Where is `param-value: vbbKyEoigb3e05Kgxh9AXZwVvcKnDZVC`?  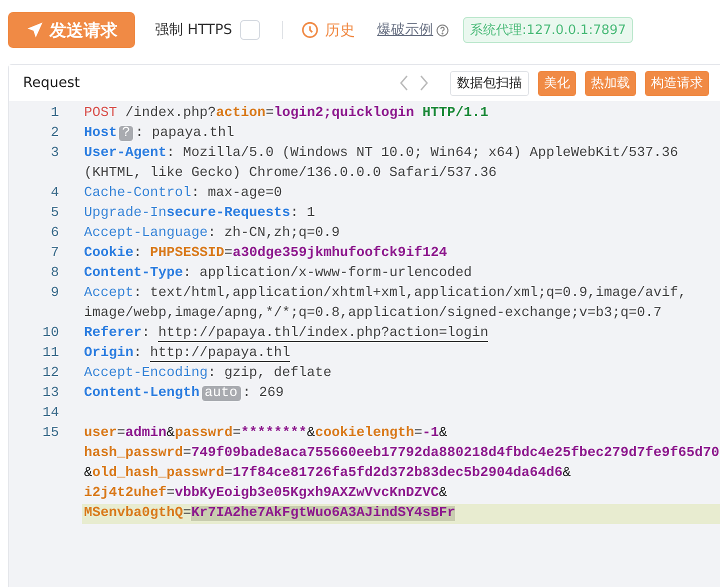 param-value: vbbKyEoigb3e05Kgxh9AXZwVvcKnDZVC is located at coordinates (306, 493).